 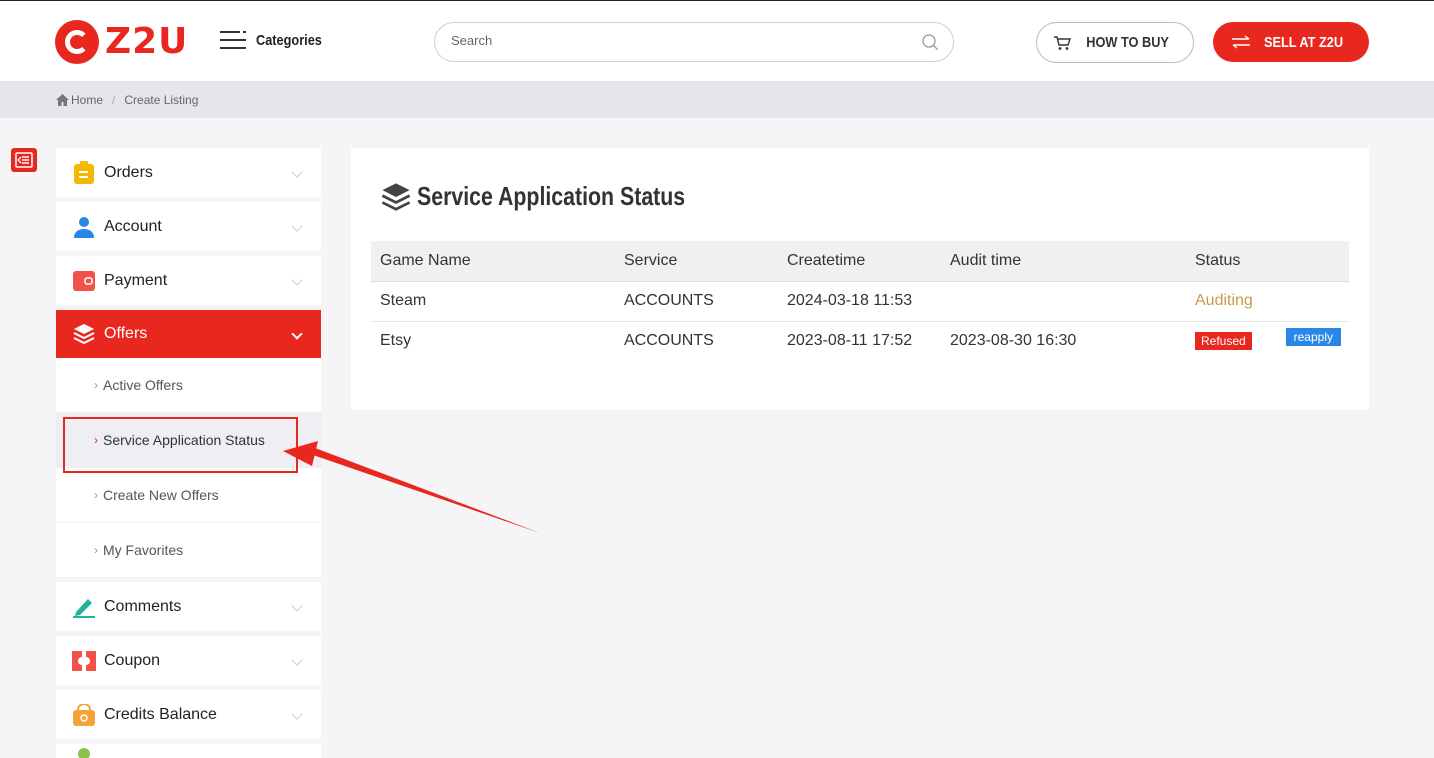 I want to click on reapply-button: reapply, so click(x=1313, y=337).